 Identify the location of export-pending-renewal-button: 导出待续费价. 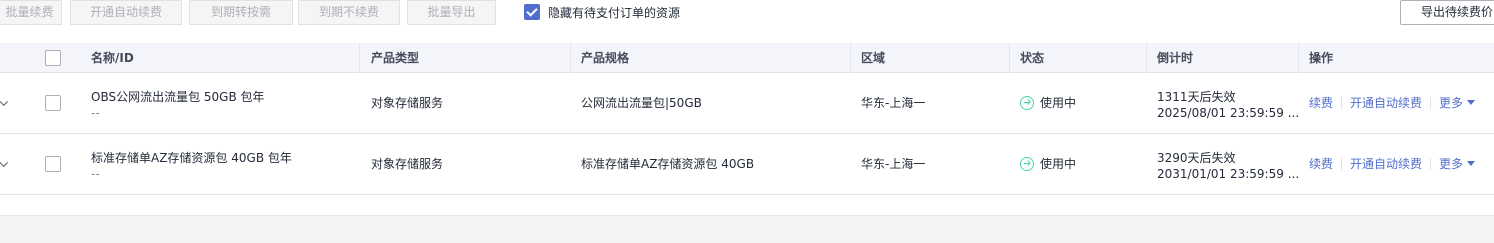
(1447, 12).